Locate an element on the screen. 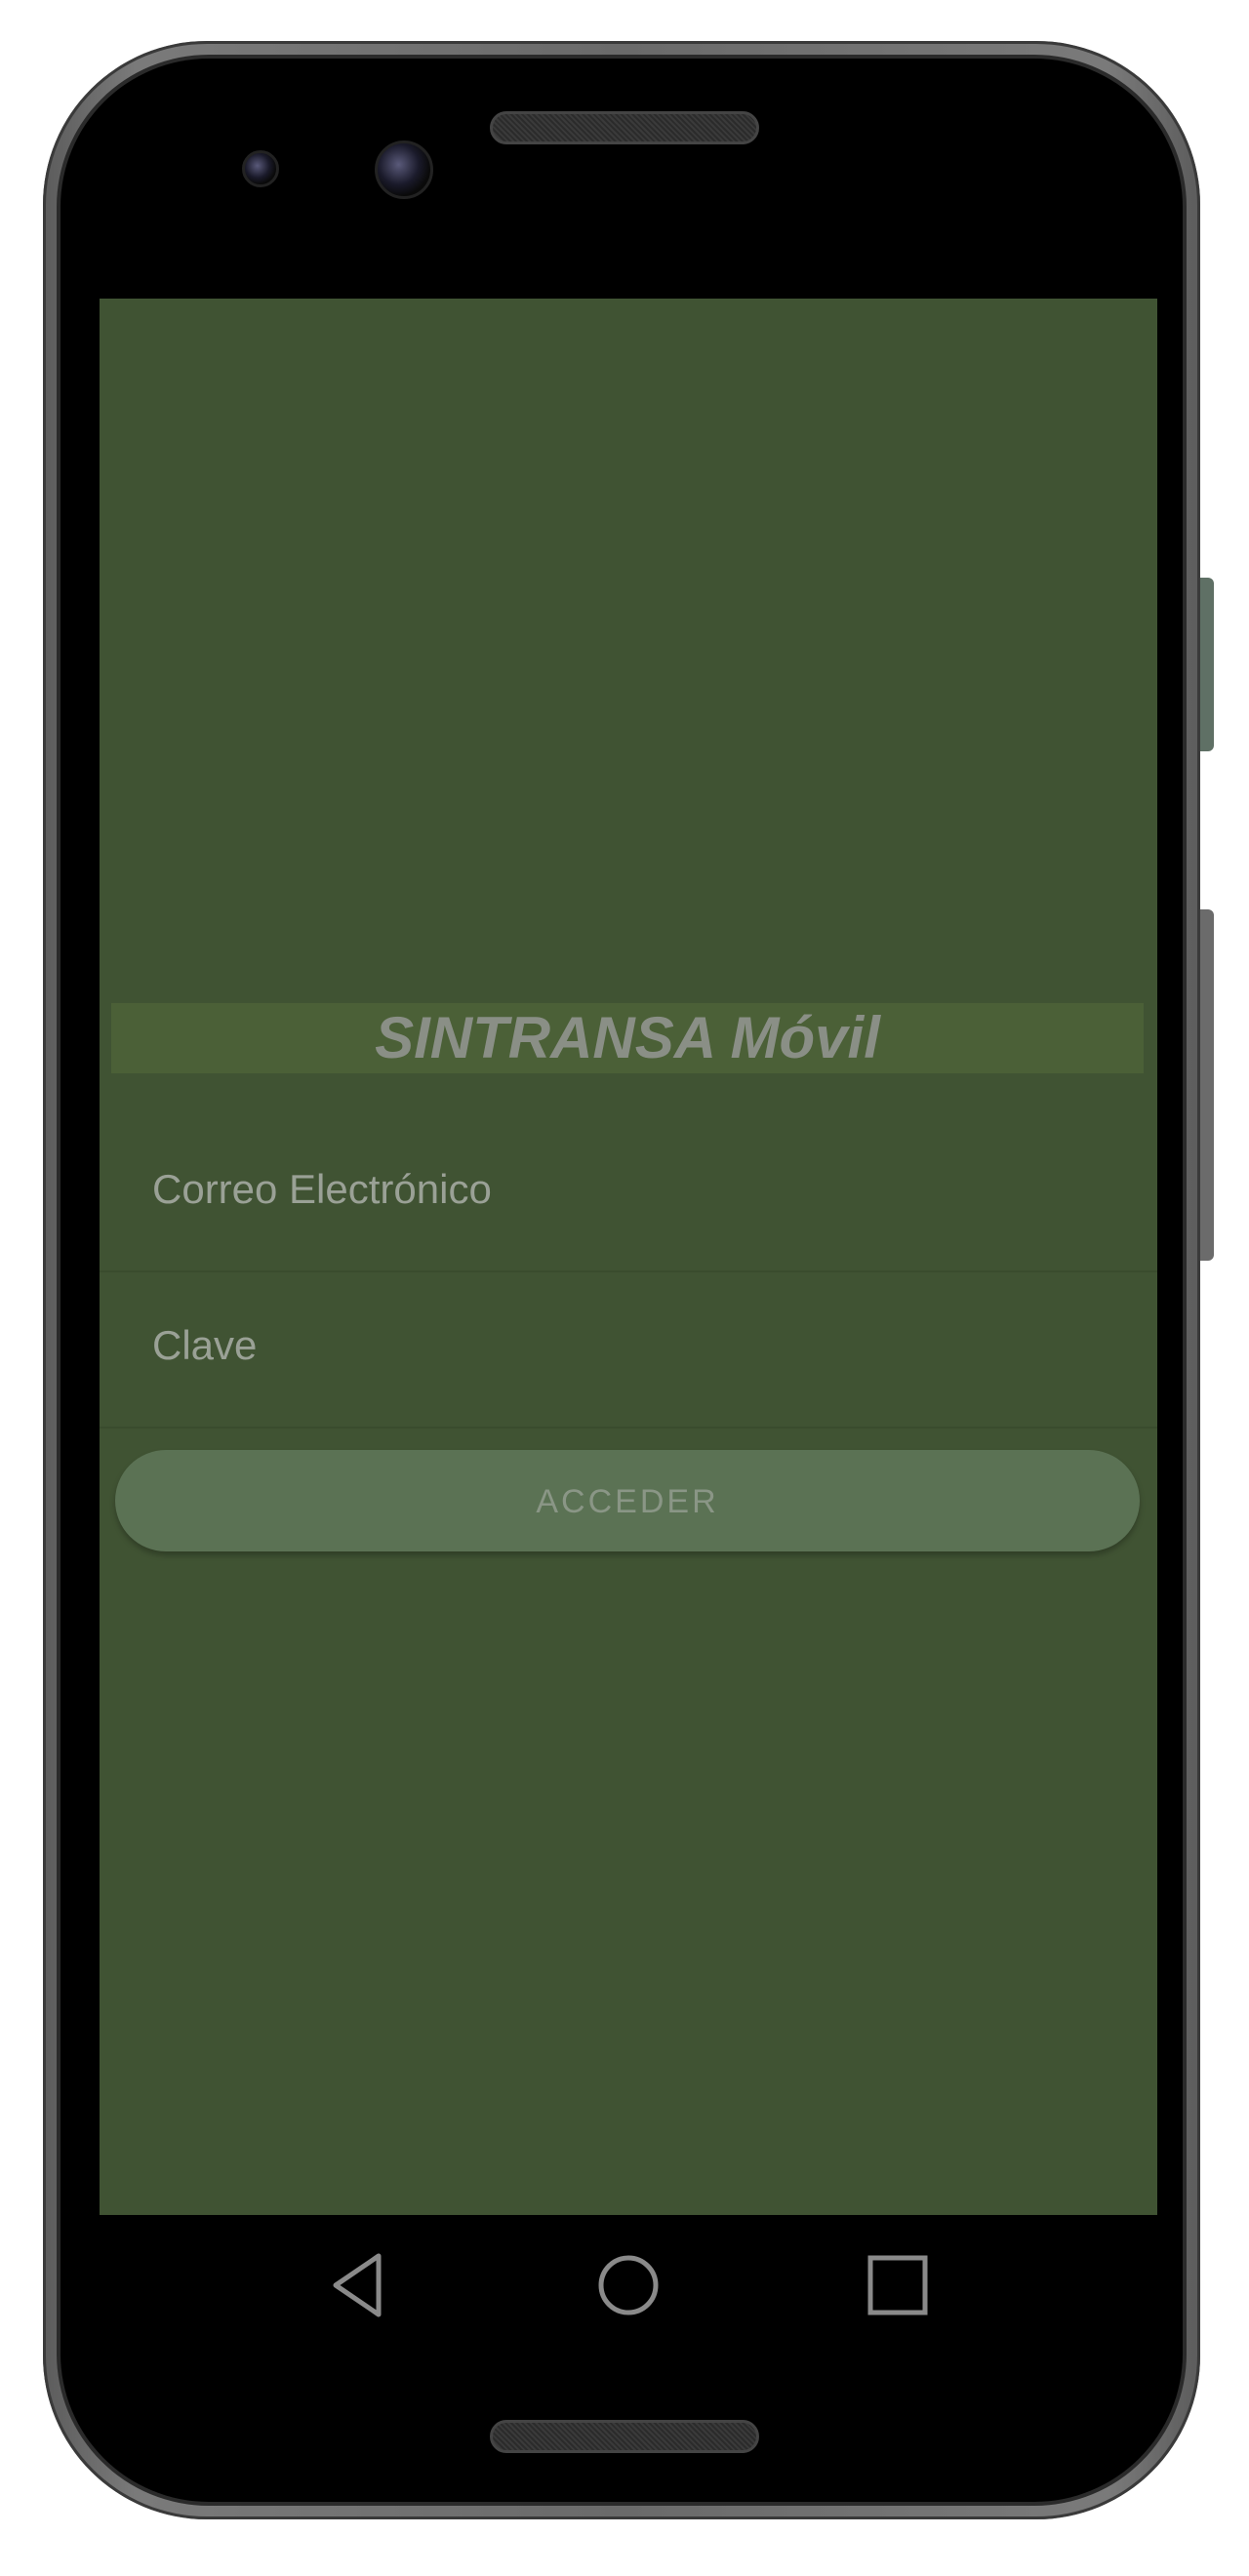 This screenshot has height=2576, width=1249. front-camera is located at coordinates (404, 170).